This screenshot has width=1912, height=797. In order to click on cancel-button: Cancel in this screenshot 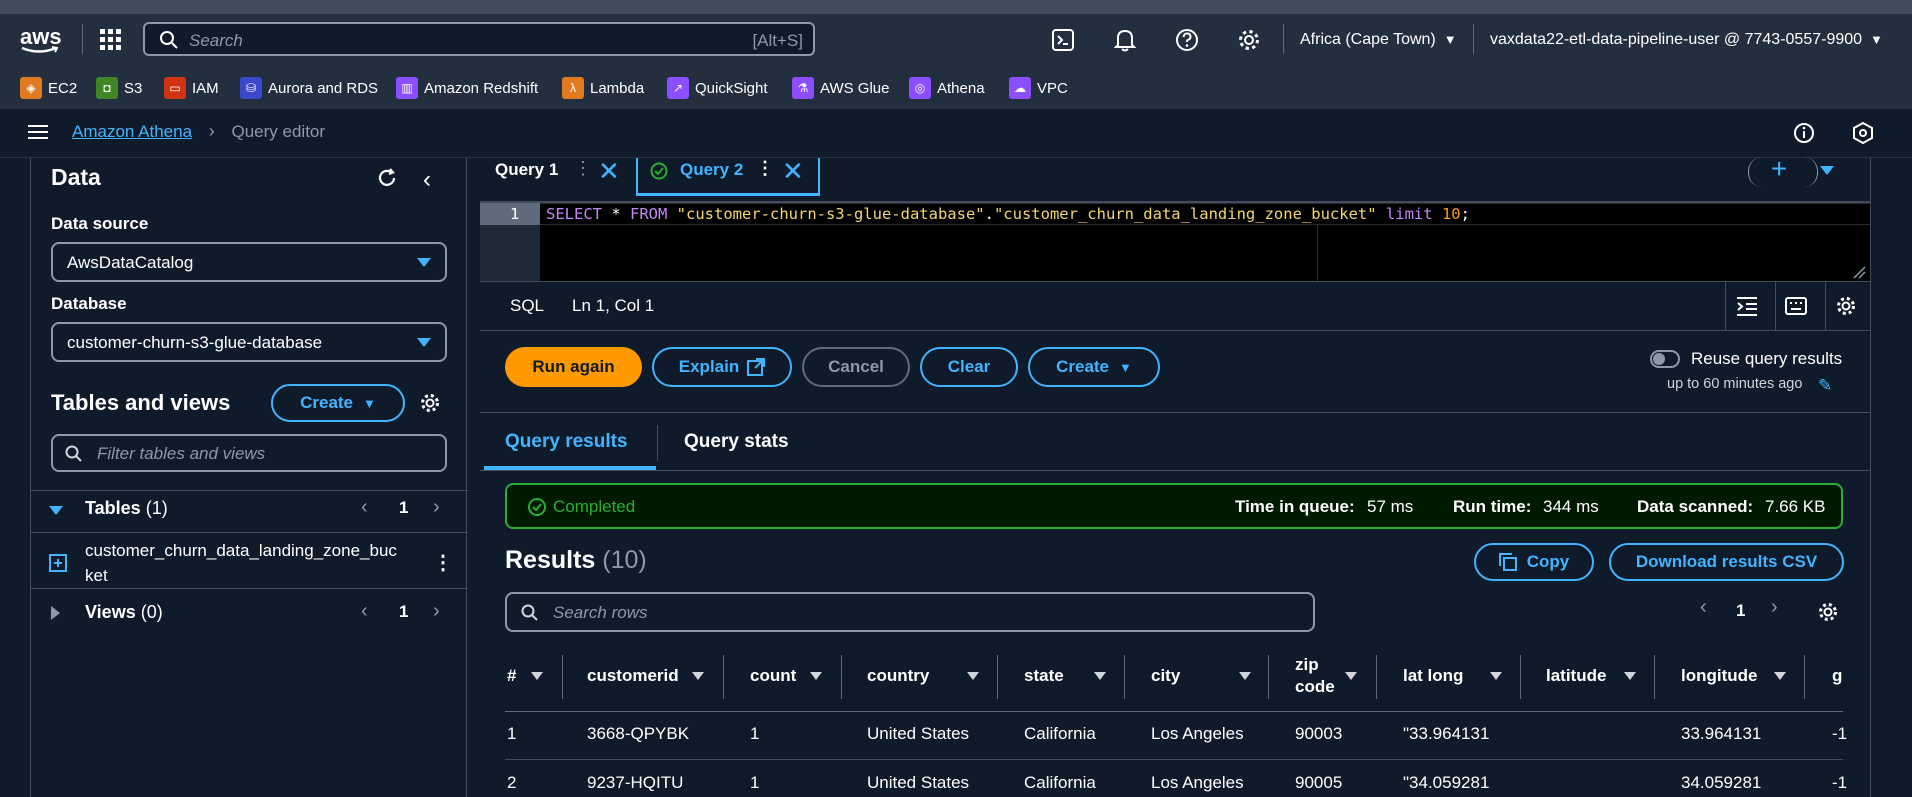, I will do `click(856, 367)`.